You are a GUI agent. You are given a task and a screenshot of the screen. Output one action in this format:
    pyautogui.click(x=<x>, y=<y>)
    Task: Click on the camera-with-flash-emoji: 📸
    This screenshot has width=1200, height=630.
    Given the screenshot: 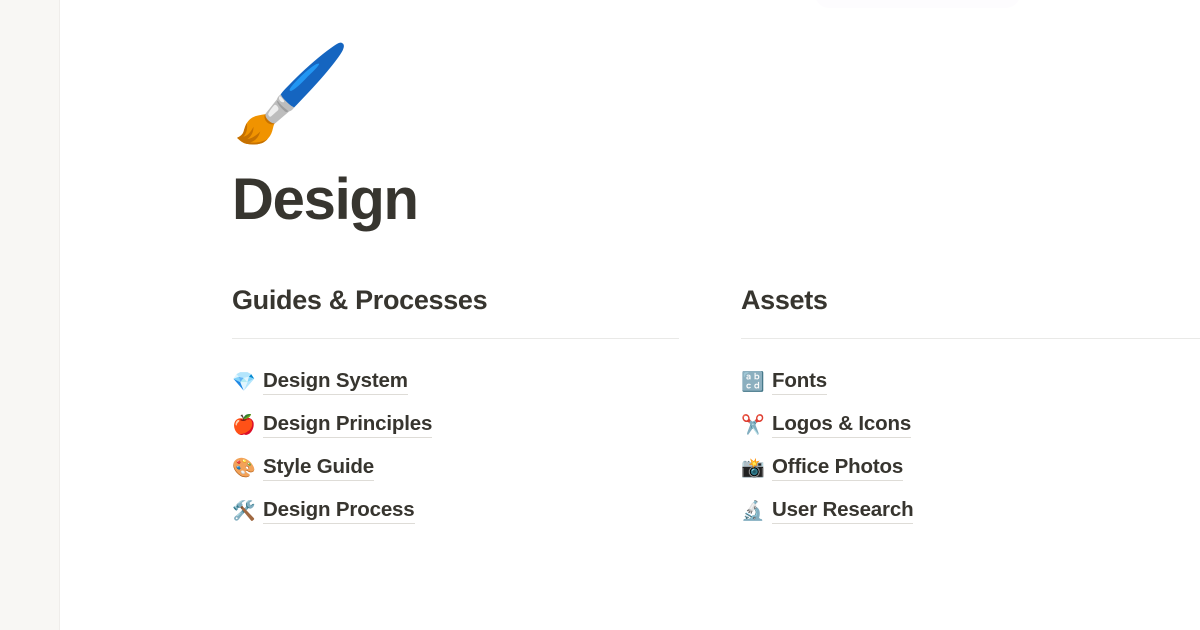 What is the action you would take?
    pyautogui.click(x=753, y=468)
    